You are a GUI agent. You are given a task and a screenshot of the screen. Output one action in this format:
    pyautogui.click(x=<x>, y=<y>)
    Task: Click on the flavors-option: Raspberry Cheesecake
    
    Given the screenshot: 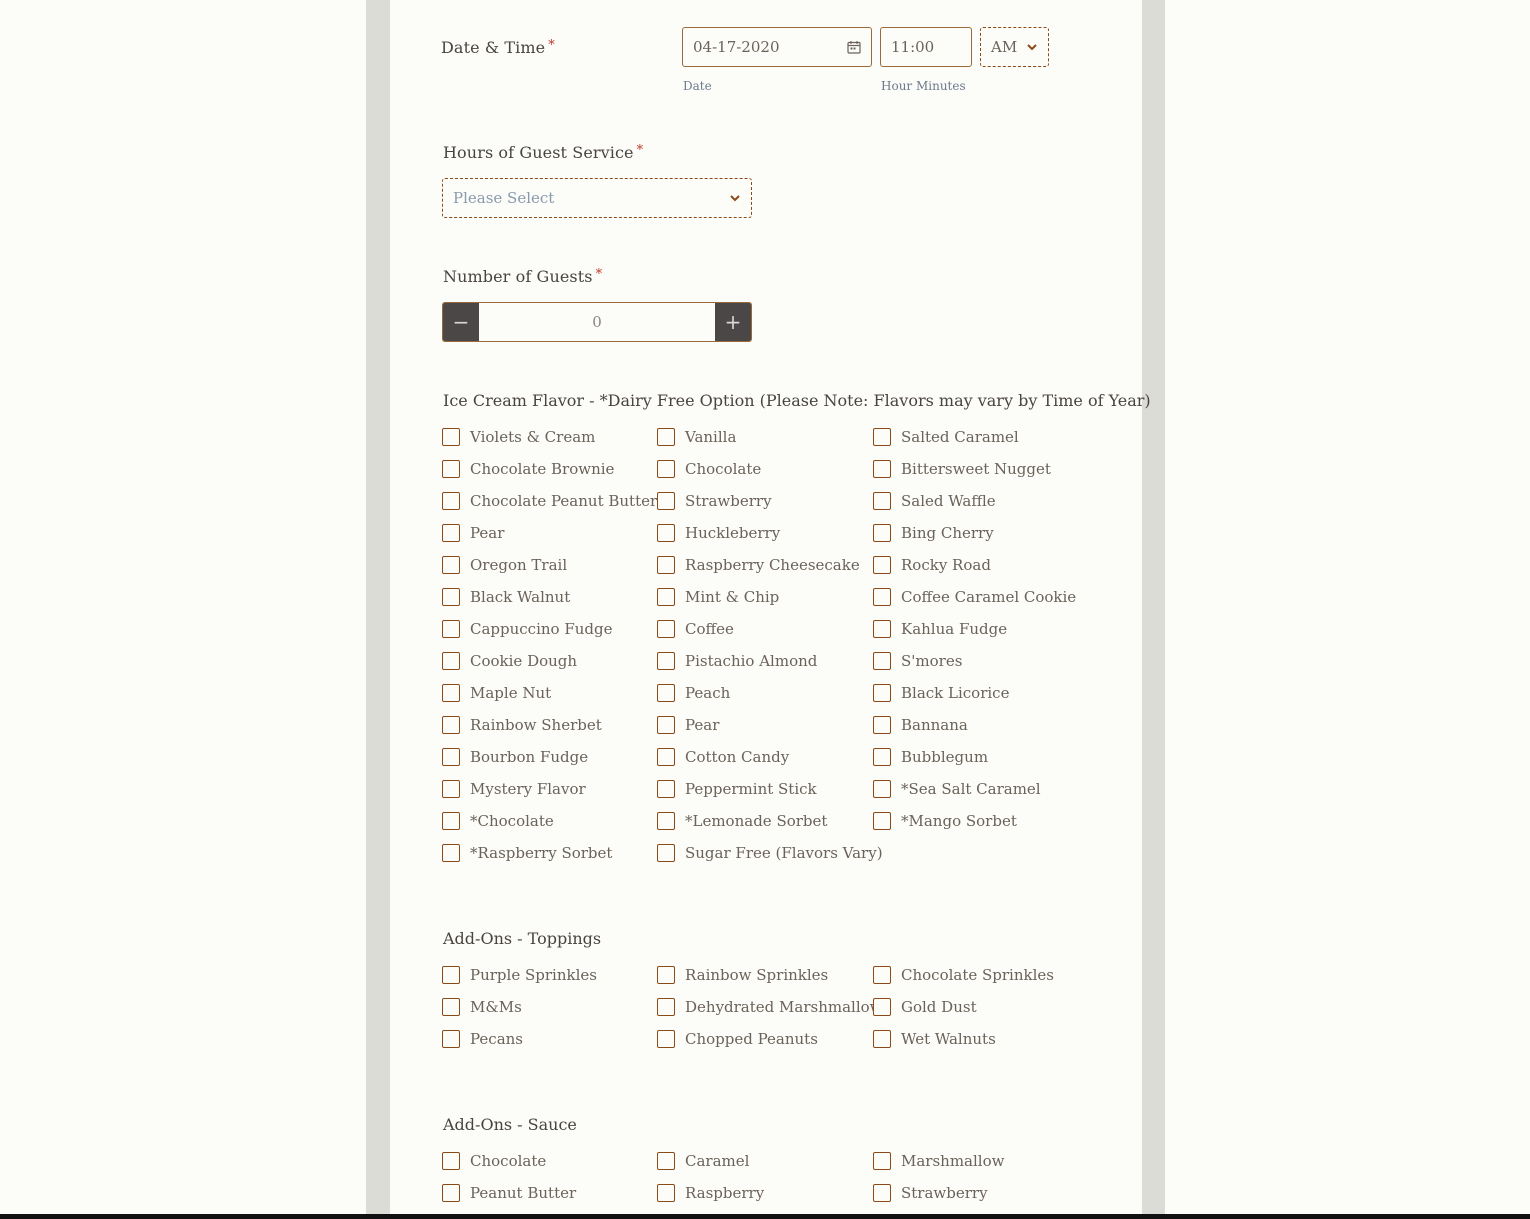 What is the action you would take?
    pyautogui.click(x=758, y=565)
    